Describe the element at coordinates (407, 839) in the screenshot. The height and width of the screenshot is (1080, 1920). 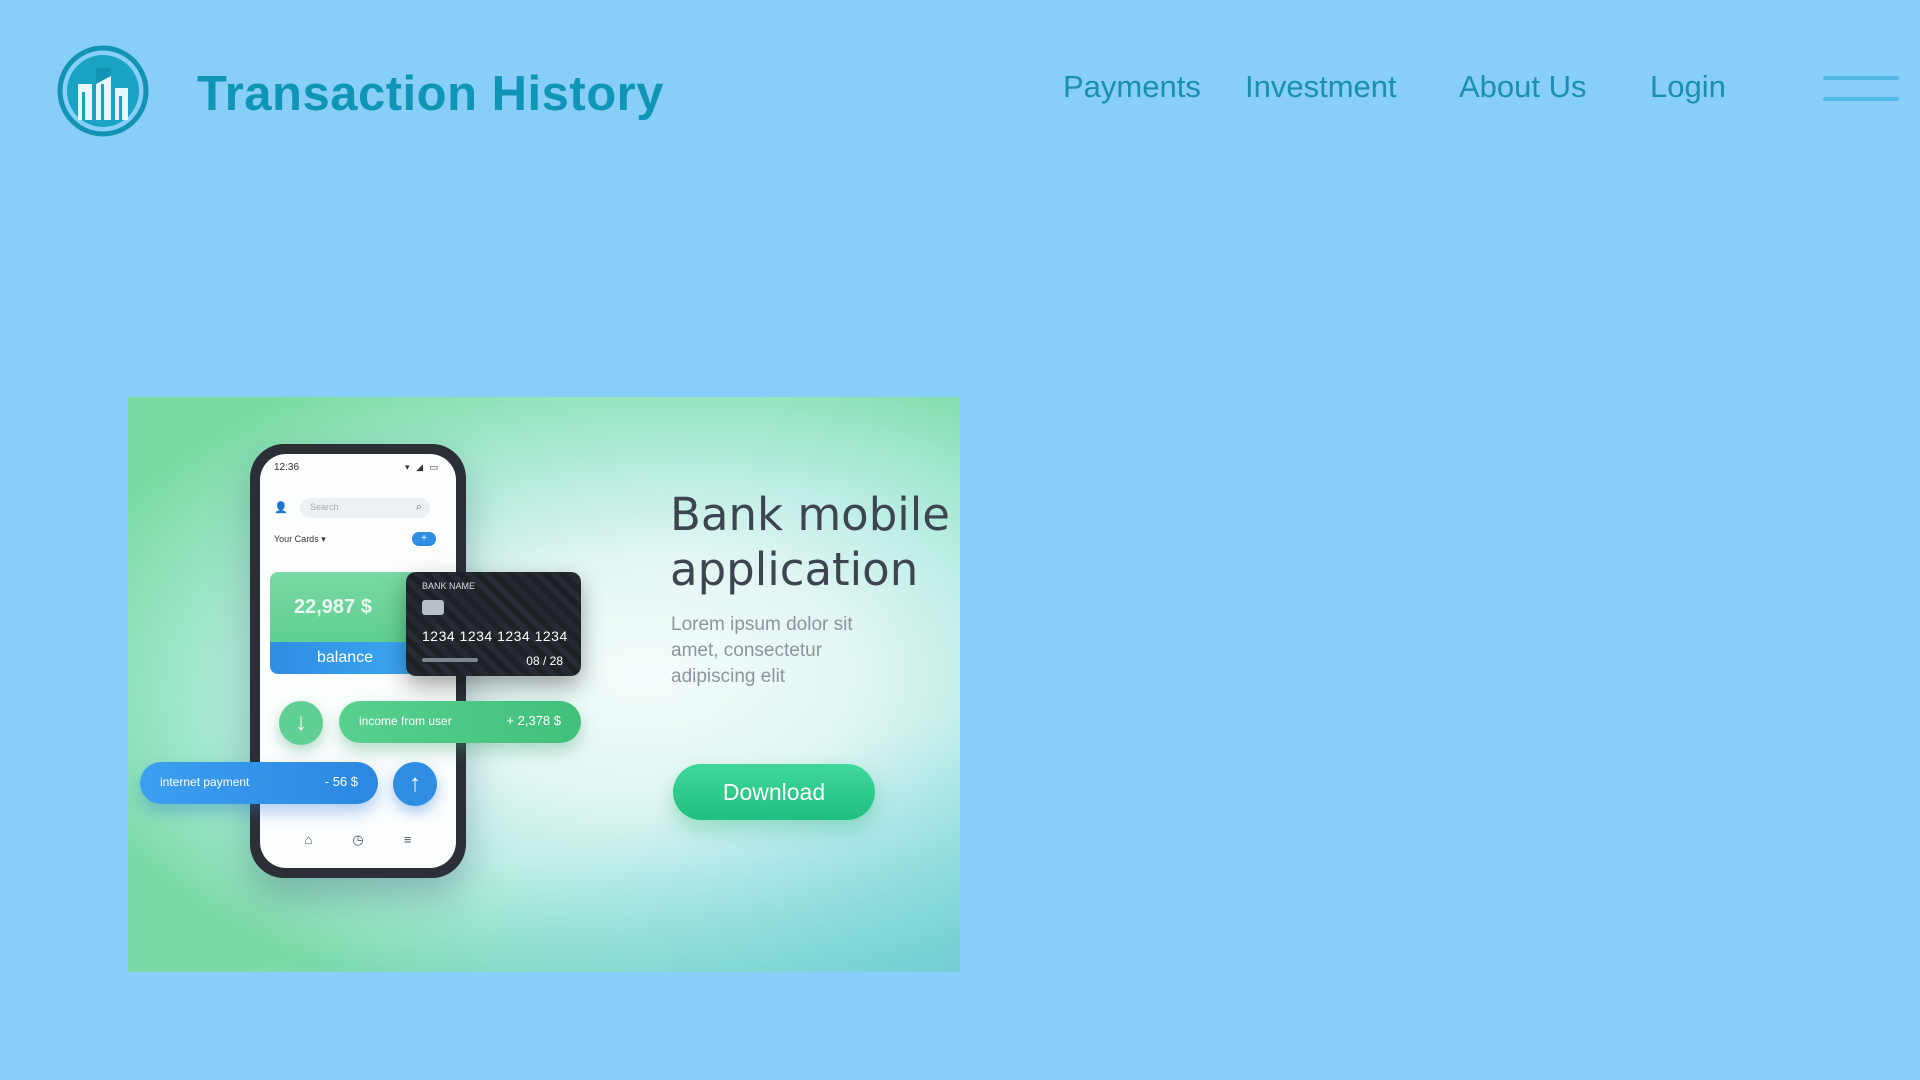
I see `menu-icon: ≡` at that location.